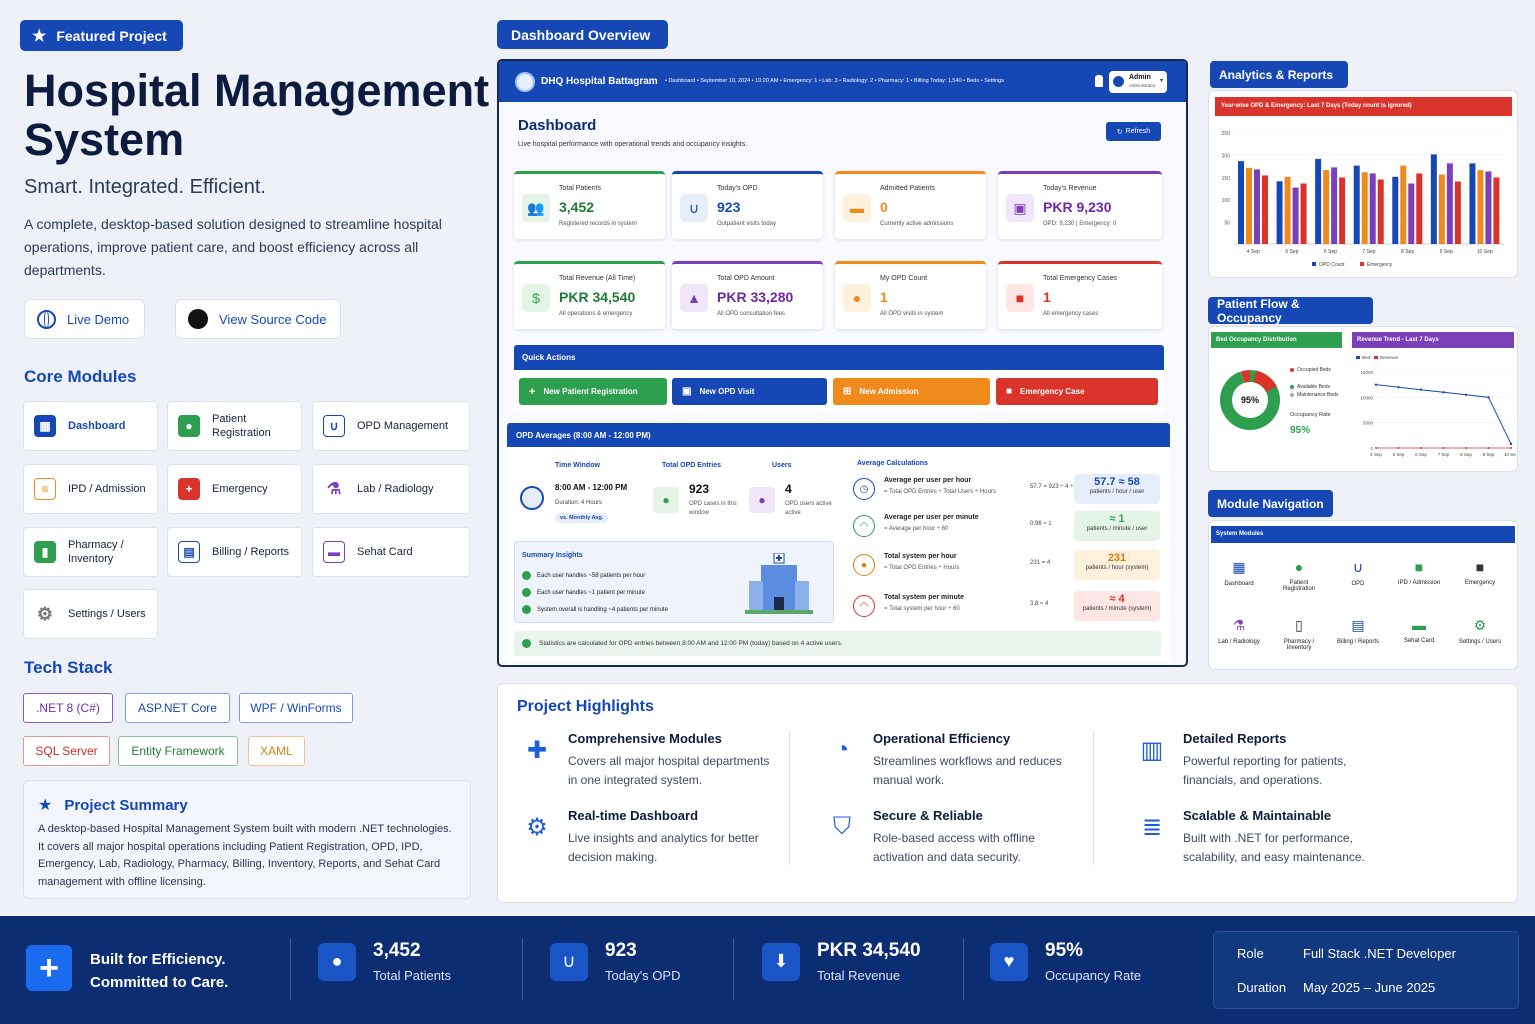 The image size is (1535, 1024). Describe the element at coordinates (391, 489) in the screenshot. I see `module-lab-radiology: ⚗ Lab / Radiology` at that location.